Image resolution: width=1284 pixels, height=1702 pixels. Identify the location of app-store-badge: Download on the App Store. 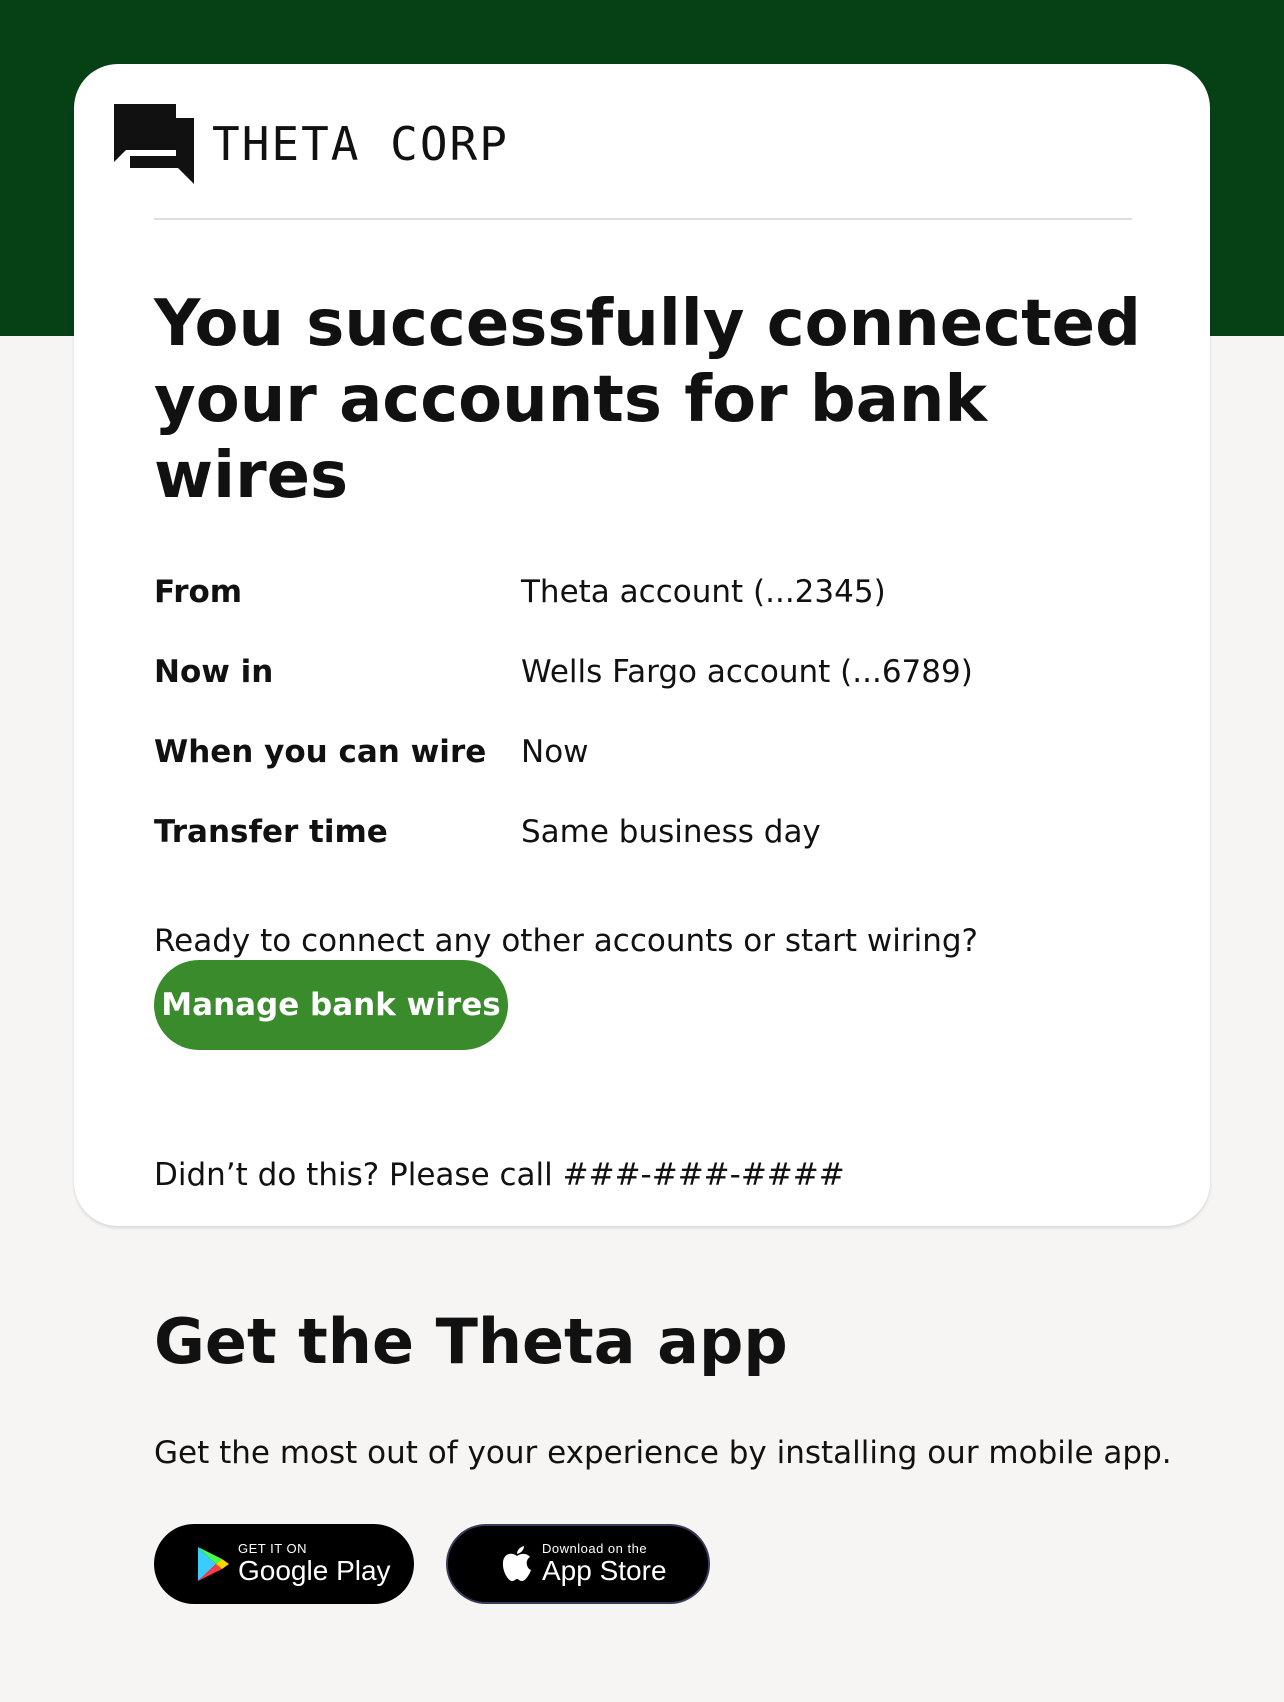
(578, 1564).